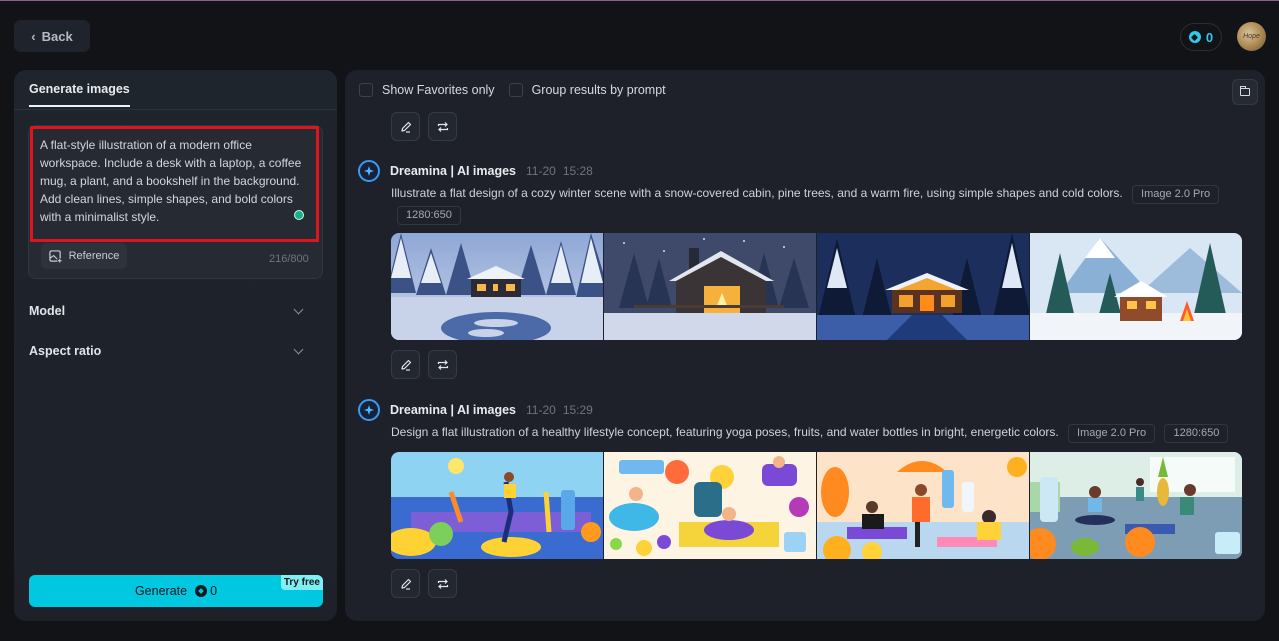 The height and width of the screenshot is (641, 1279). I want to click on credits-count: 0, so click(1209, 37).